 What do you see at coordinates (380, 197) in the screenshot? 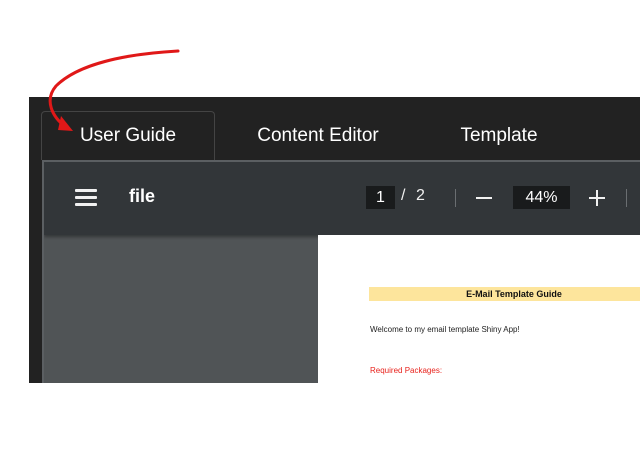
I see `page-number-input: 1` at bounding box center [380, 197].